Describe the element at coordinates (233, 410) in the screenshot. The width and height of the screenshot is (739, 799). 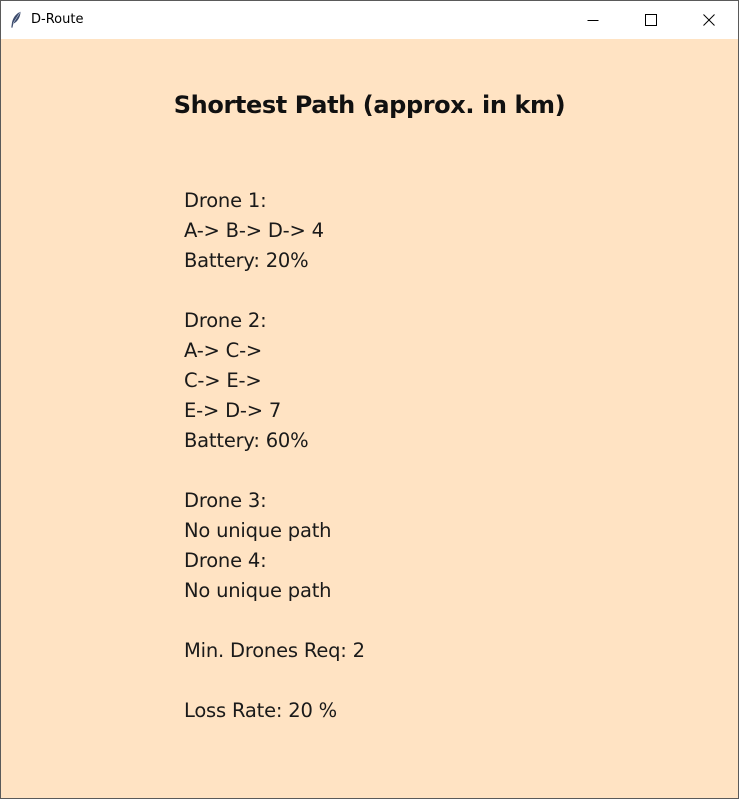
I see `drone-2-path-segment: E-> D-> 7` at that location.